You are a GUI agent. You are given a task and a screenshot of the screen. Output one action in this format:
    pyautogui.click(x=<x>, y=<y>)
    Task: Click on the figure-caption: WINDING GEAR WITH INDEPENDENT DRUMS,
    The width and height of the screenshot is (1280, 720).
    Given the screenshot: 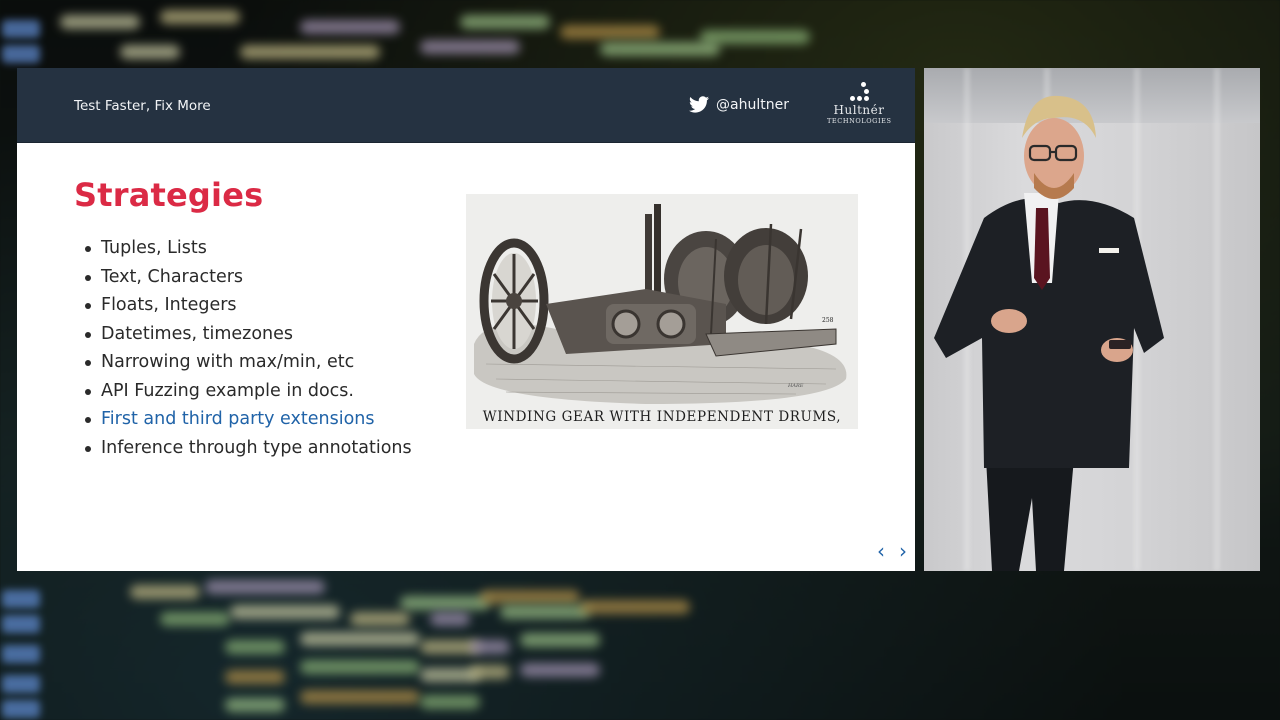 What is the action you would take?
    pyautogui.click(x=662, y=417)
    